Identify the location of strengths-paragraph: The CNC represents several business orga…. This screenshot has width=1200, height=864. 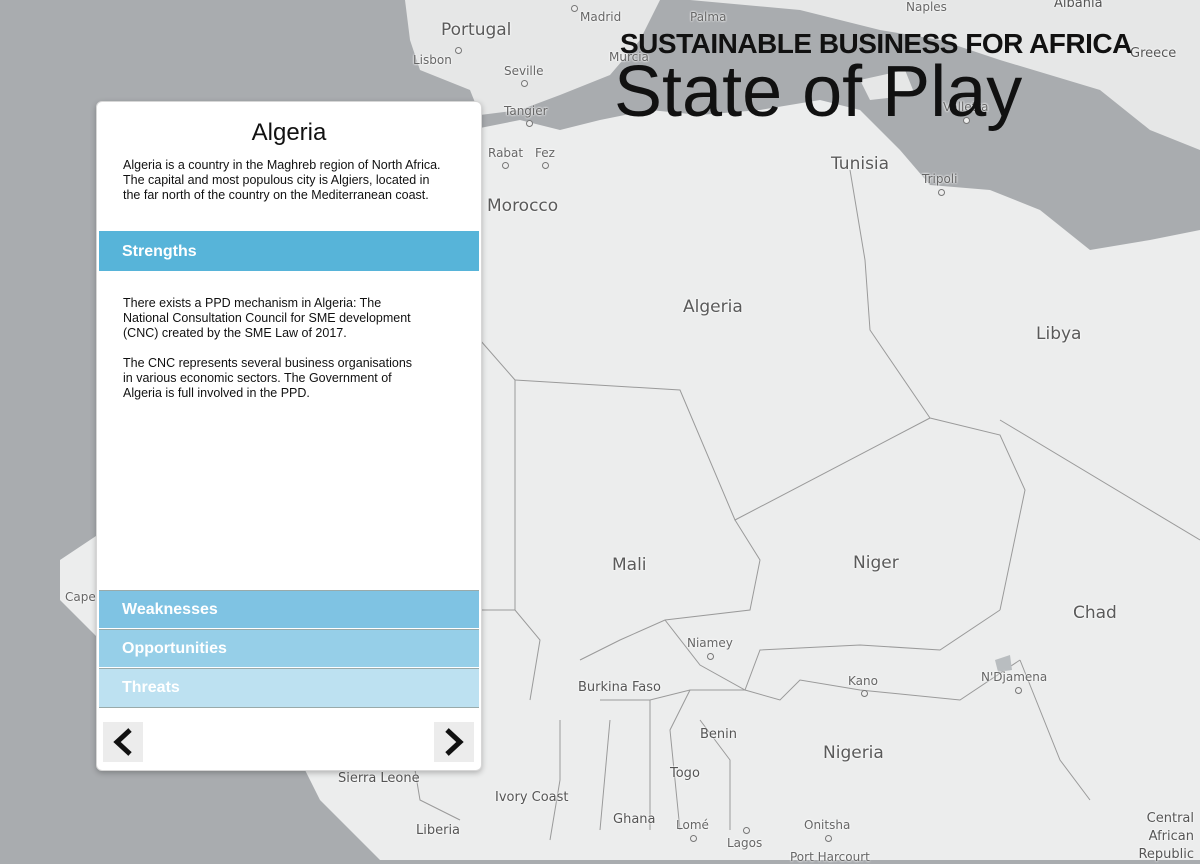
(268, 378).